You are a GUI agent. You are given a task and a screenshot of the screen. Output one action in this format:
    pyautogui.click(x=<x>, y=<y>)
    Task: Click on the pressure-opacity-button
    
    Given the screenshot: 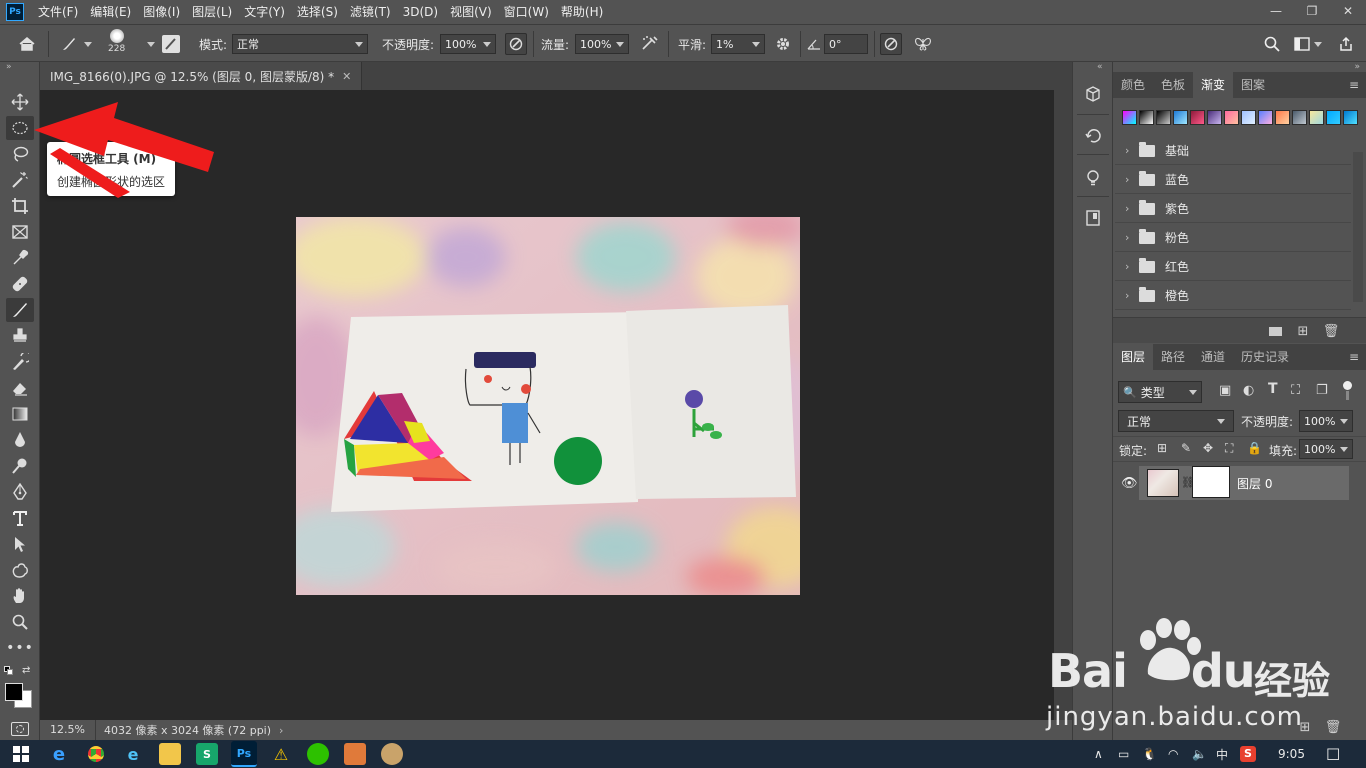 What is the action you would take?
    pyautogui.click(x=516, y=44)
    